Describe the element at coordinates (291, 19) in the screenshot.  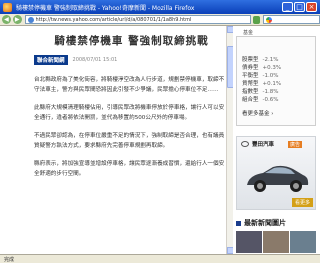
I see `search-input` at that location.